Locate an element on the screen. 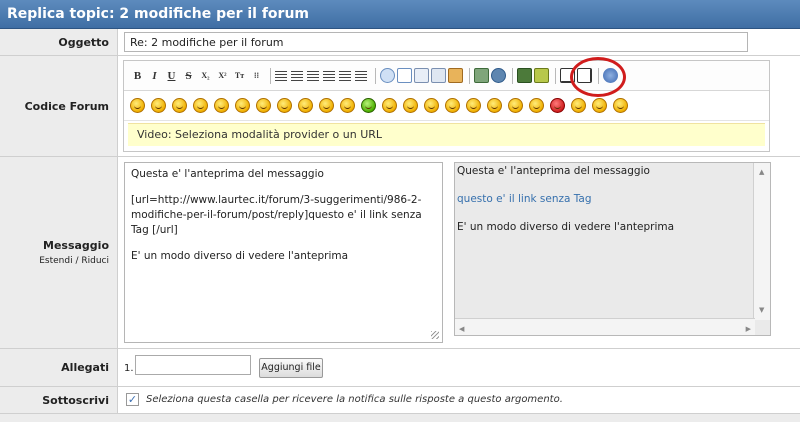 The width and height of the screenshot is (800, 422). attachments-label: Allegati is located at coordinates (59, 367).